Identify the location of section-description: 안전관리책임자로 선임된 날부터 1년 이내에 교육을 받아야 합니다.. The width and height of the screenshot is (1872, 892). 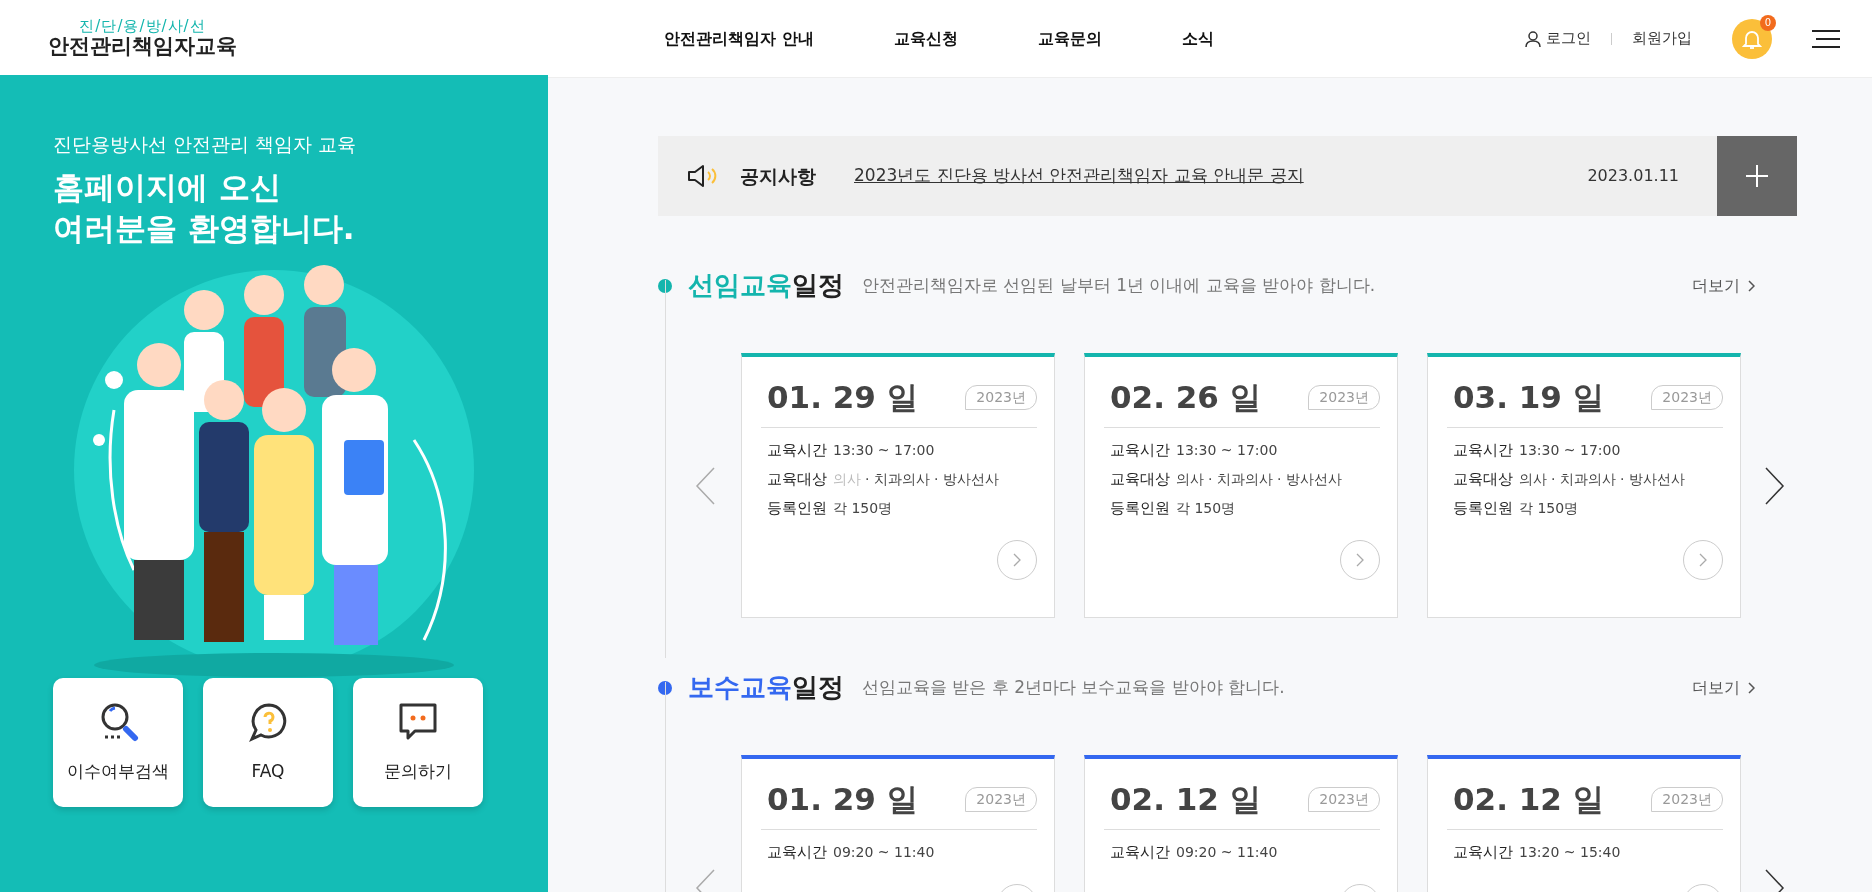
(1119, 285).